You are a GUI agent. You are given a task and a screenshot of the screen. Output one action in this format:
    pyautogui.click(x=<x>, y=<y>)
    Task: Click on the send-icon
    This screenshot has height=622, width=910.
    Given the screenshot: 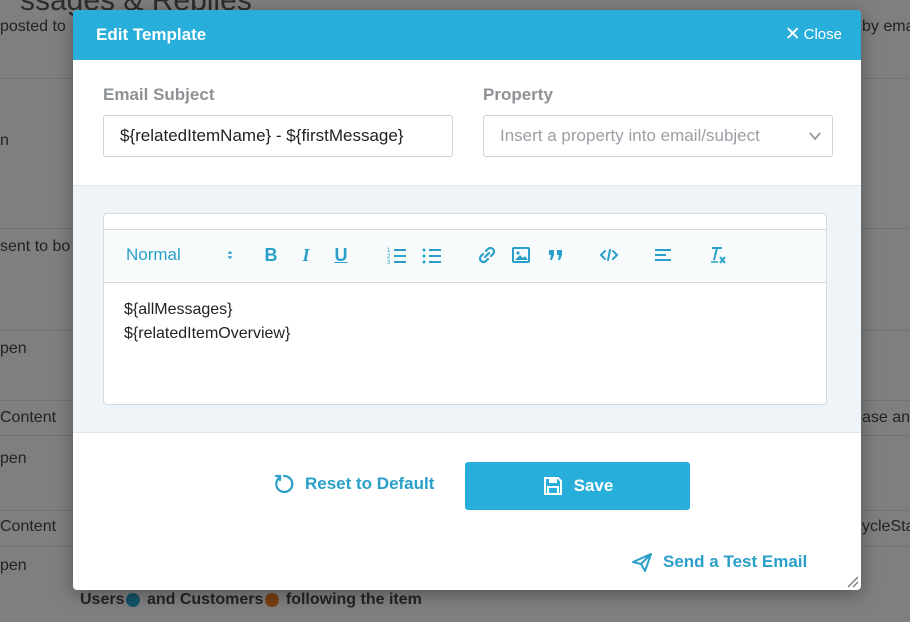 What is the action you would take?
    pyautogui.click(x=642, y=562)
    